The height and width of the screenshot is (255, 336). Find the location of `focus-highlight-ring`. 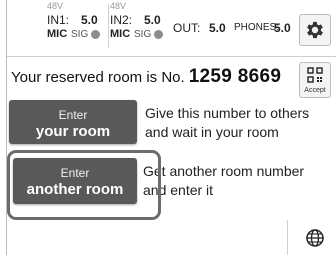

focus-highlight-ring is located at coordinates (84, 185).